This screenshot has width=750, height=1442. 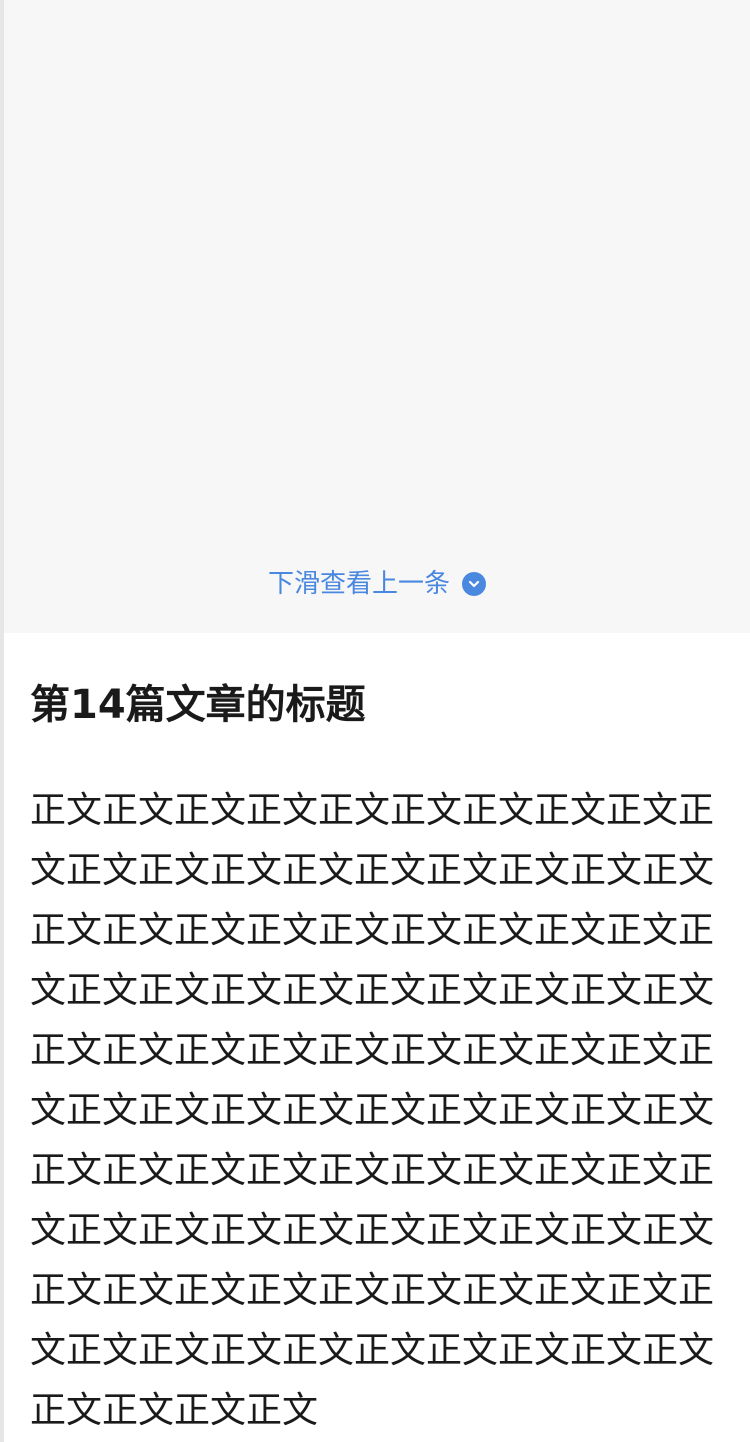 I want to click on pull-previous-label: 下滑查看上一条, so click(x=358, y=584).